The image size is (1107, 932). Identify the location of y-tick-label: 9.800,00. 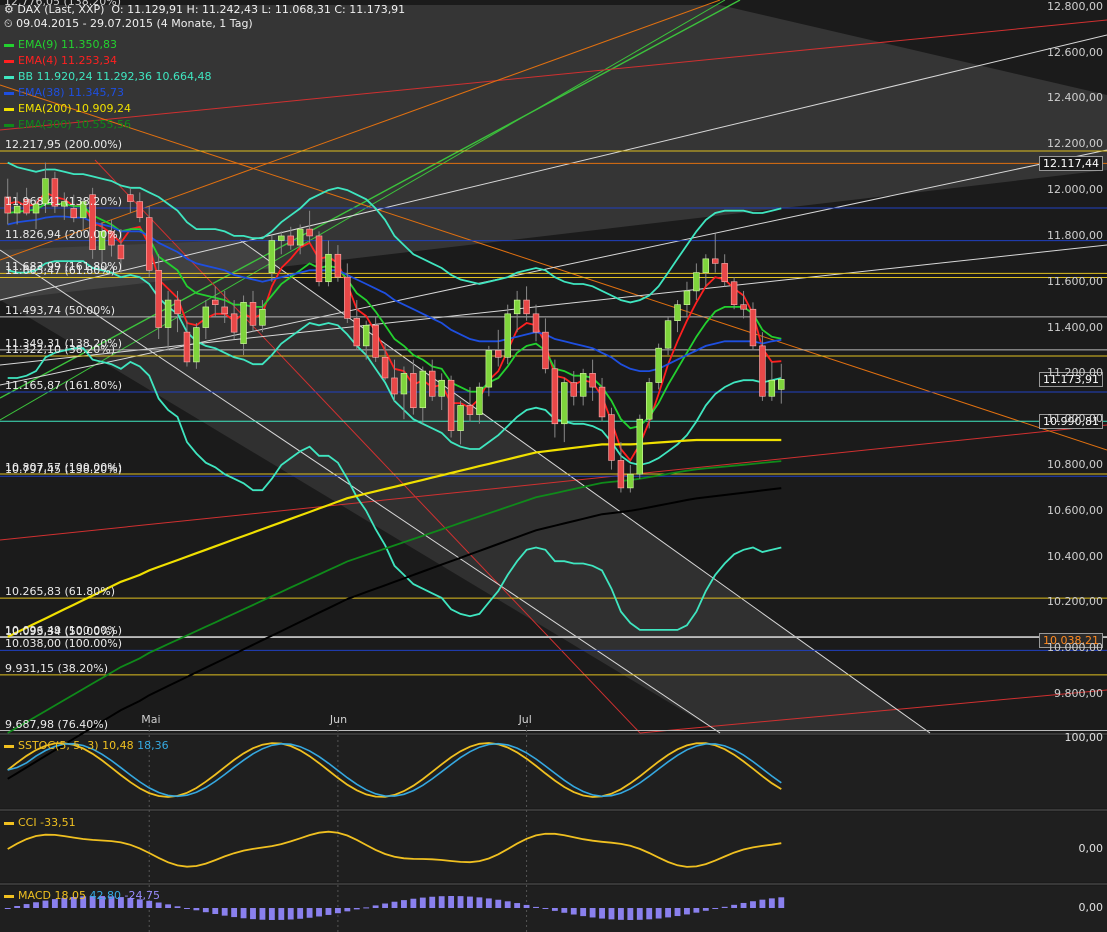
(1078, 694).